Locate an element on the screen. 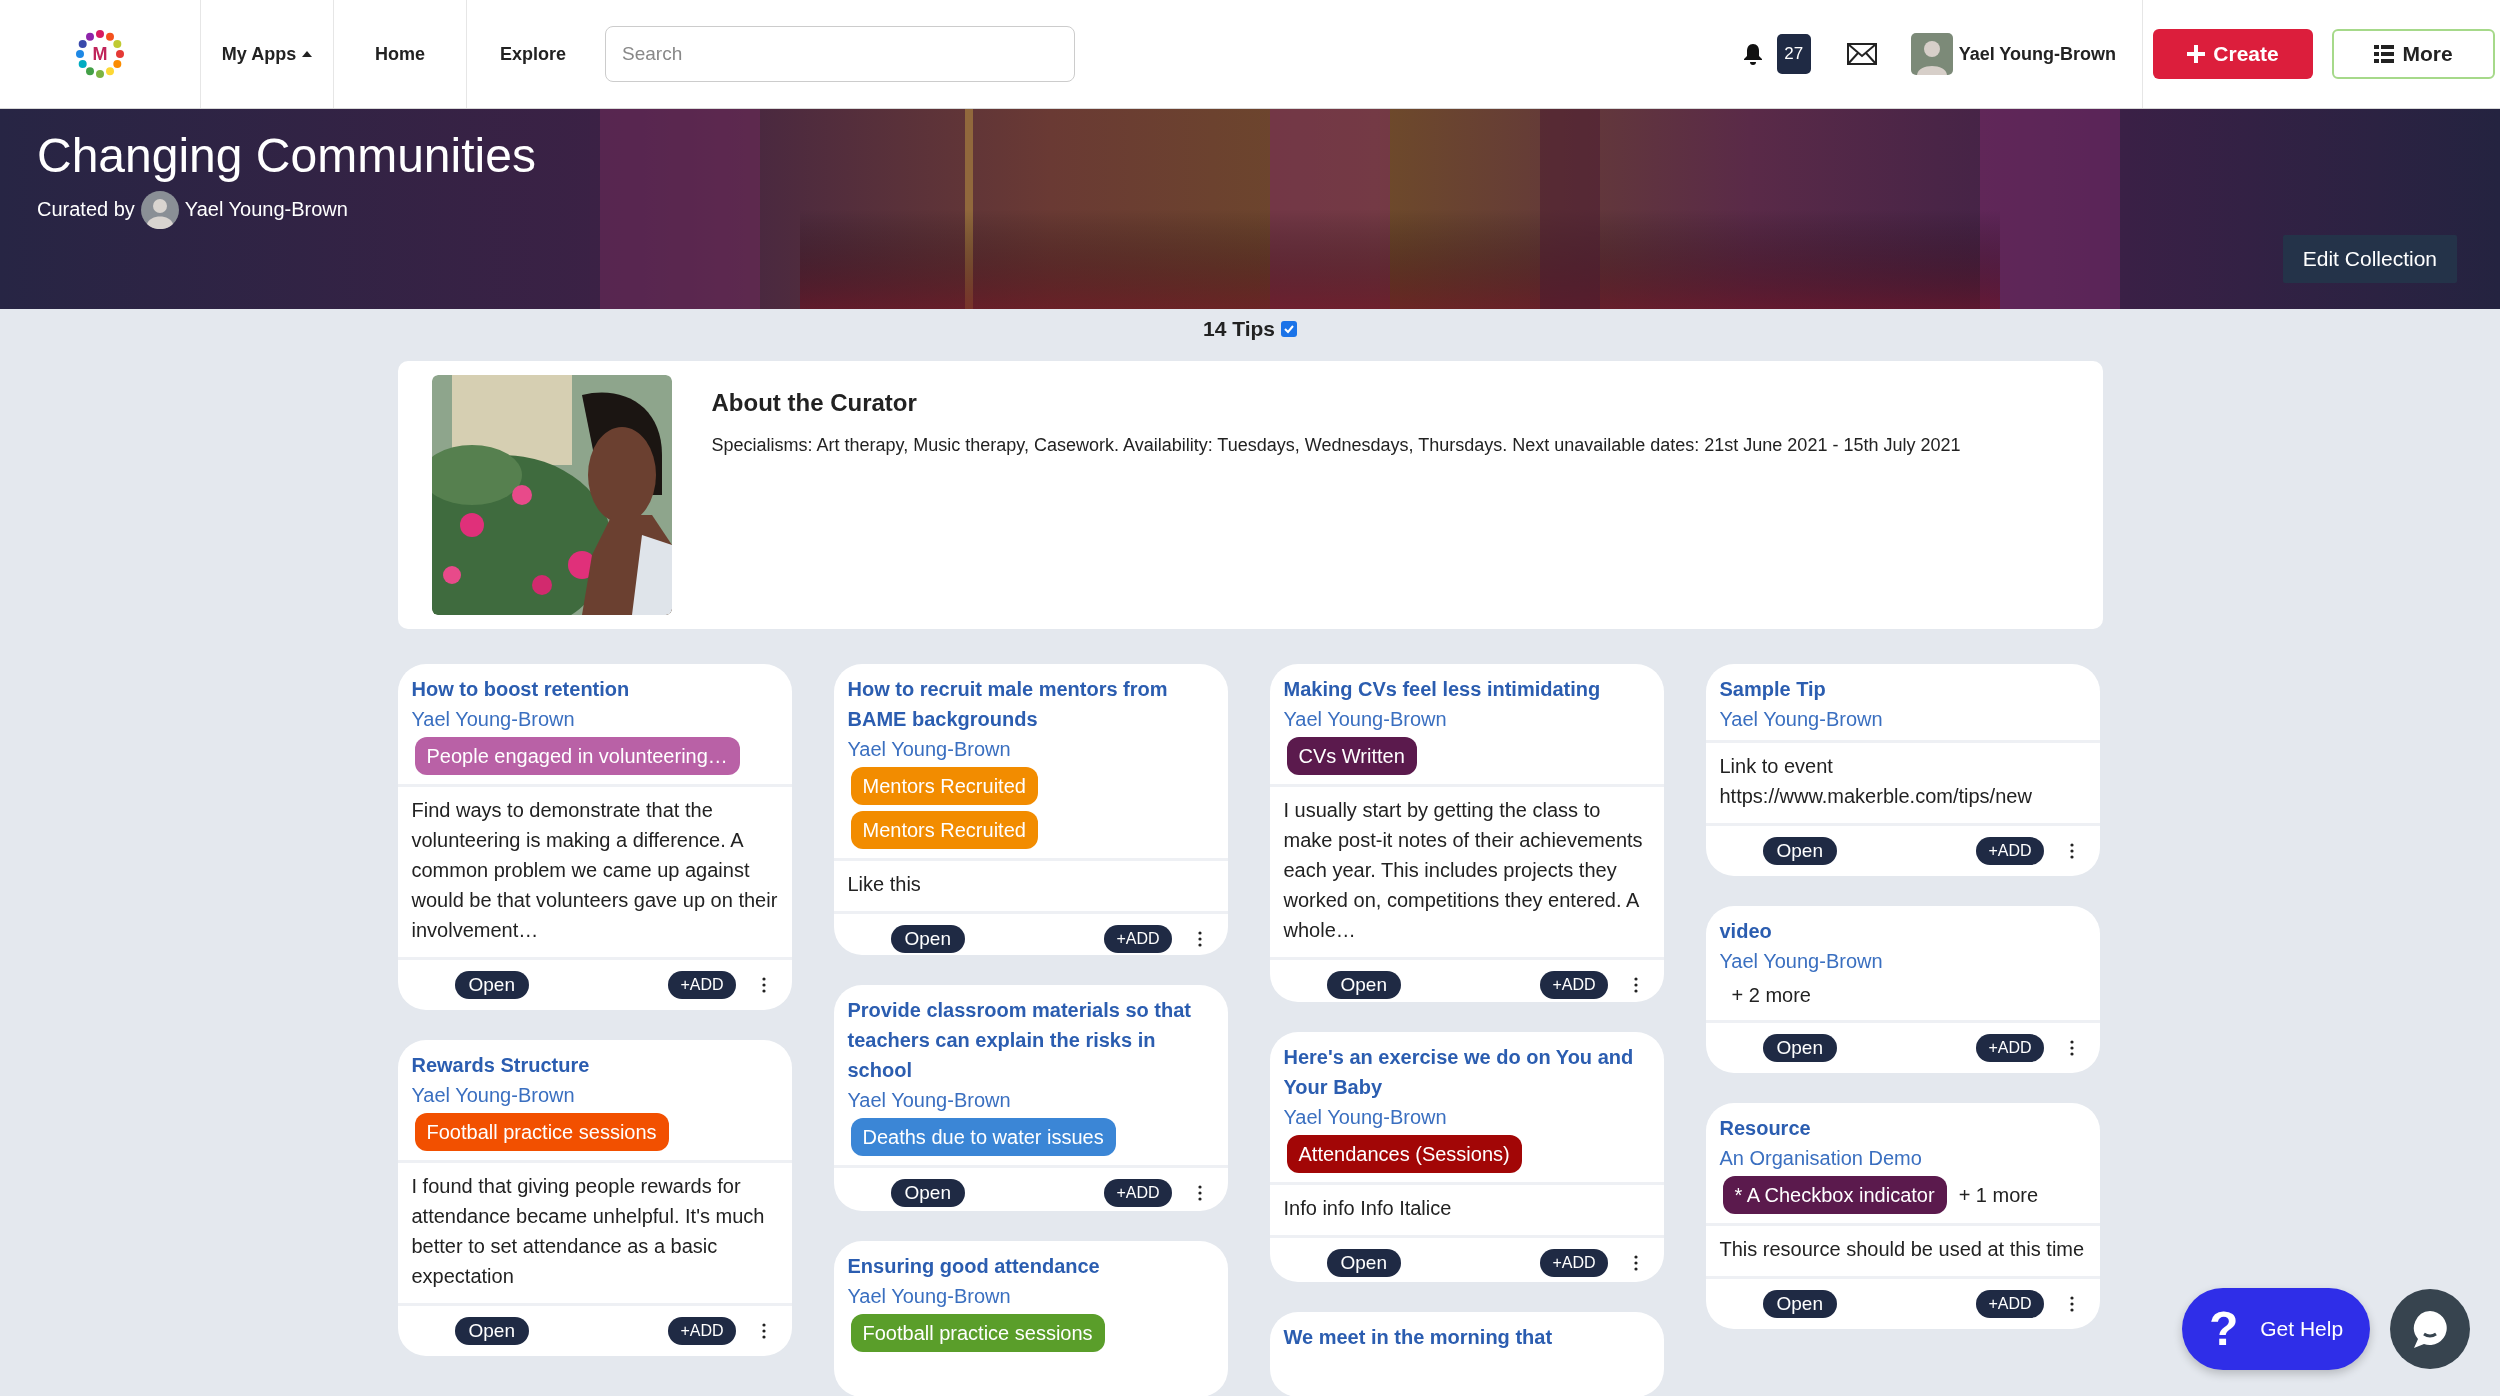  user-name: Yael Young-Brown is located at coordinates (2037, 54).